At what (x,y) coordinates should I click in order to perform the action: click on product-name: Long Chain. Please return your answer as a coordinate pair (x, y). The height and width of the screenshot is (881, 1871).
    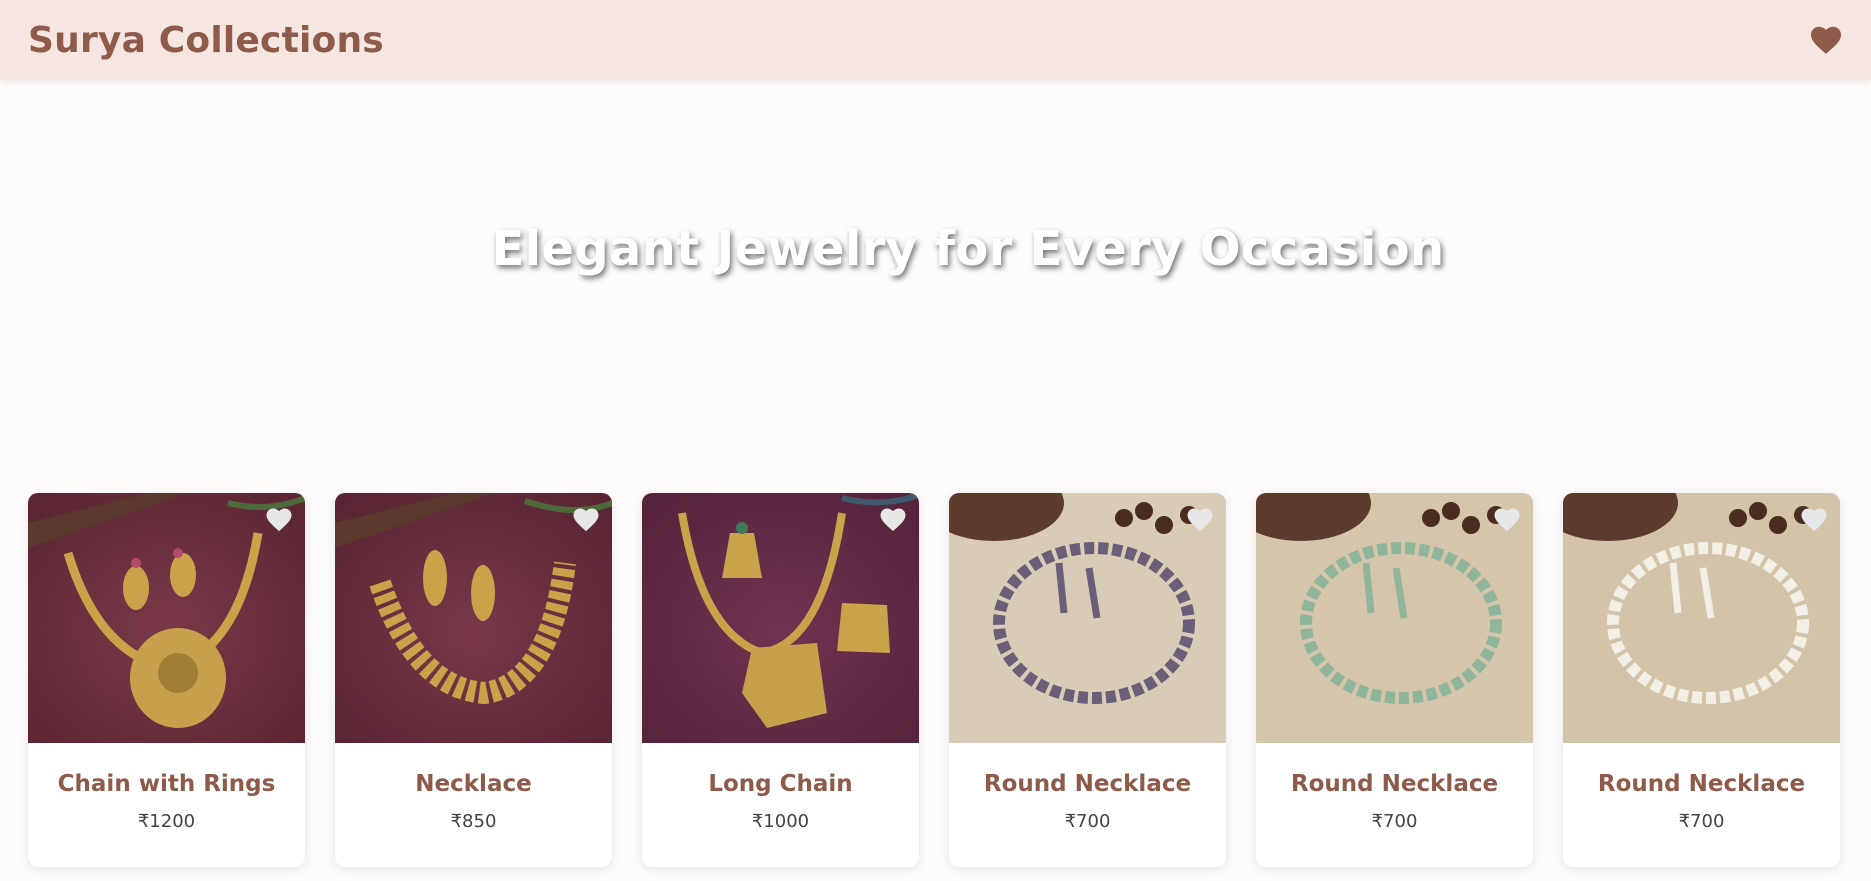
    Looking at the image, I should click on (780, 784).